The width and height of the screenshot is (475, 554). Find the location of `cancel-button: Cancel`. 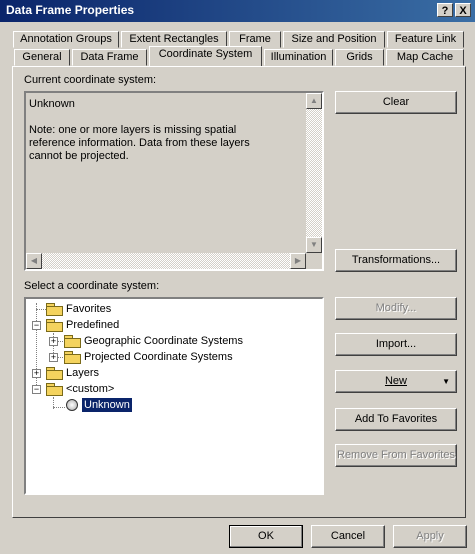

cancel-button: Cancel is located at coordinates (348, 536).